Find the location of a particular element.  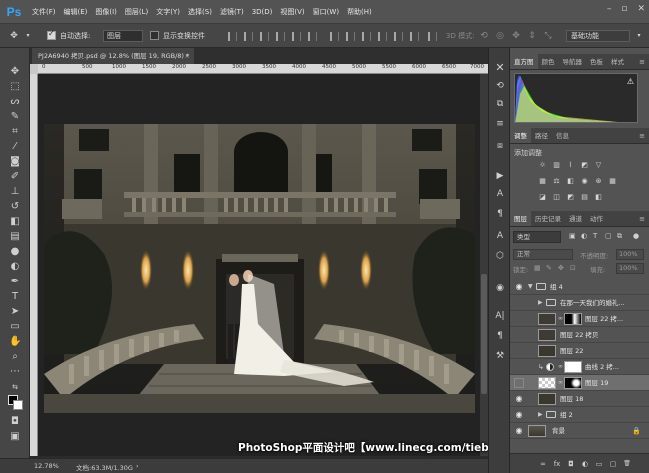

hand-tool-icon: ✋ is located at coordinates (15, 342).